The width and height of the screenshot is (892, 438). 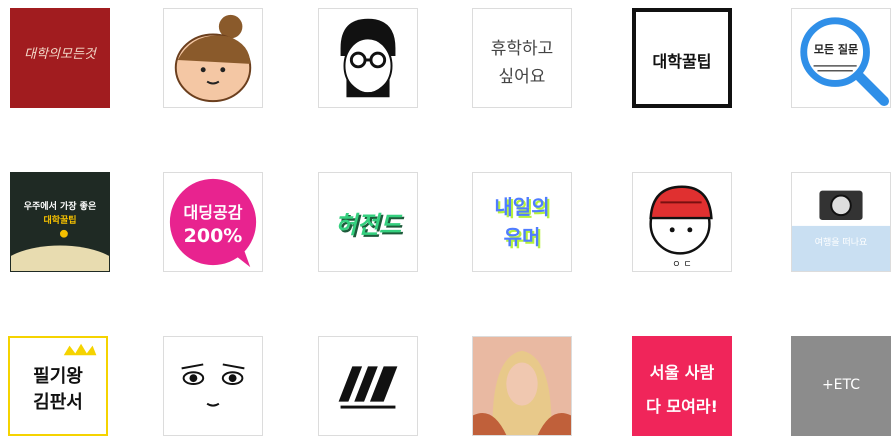 I want to click on sticker-text-line1: 필기왕, so click(x=58, y=376).